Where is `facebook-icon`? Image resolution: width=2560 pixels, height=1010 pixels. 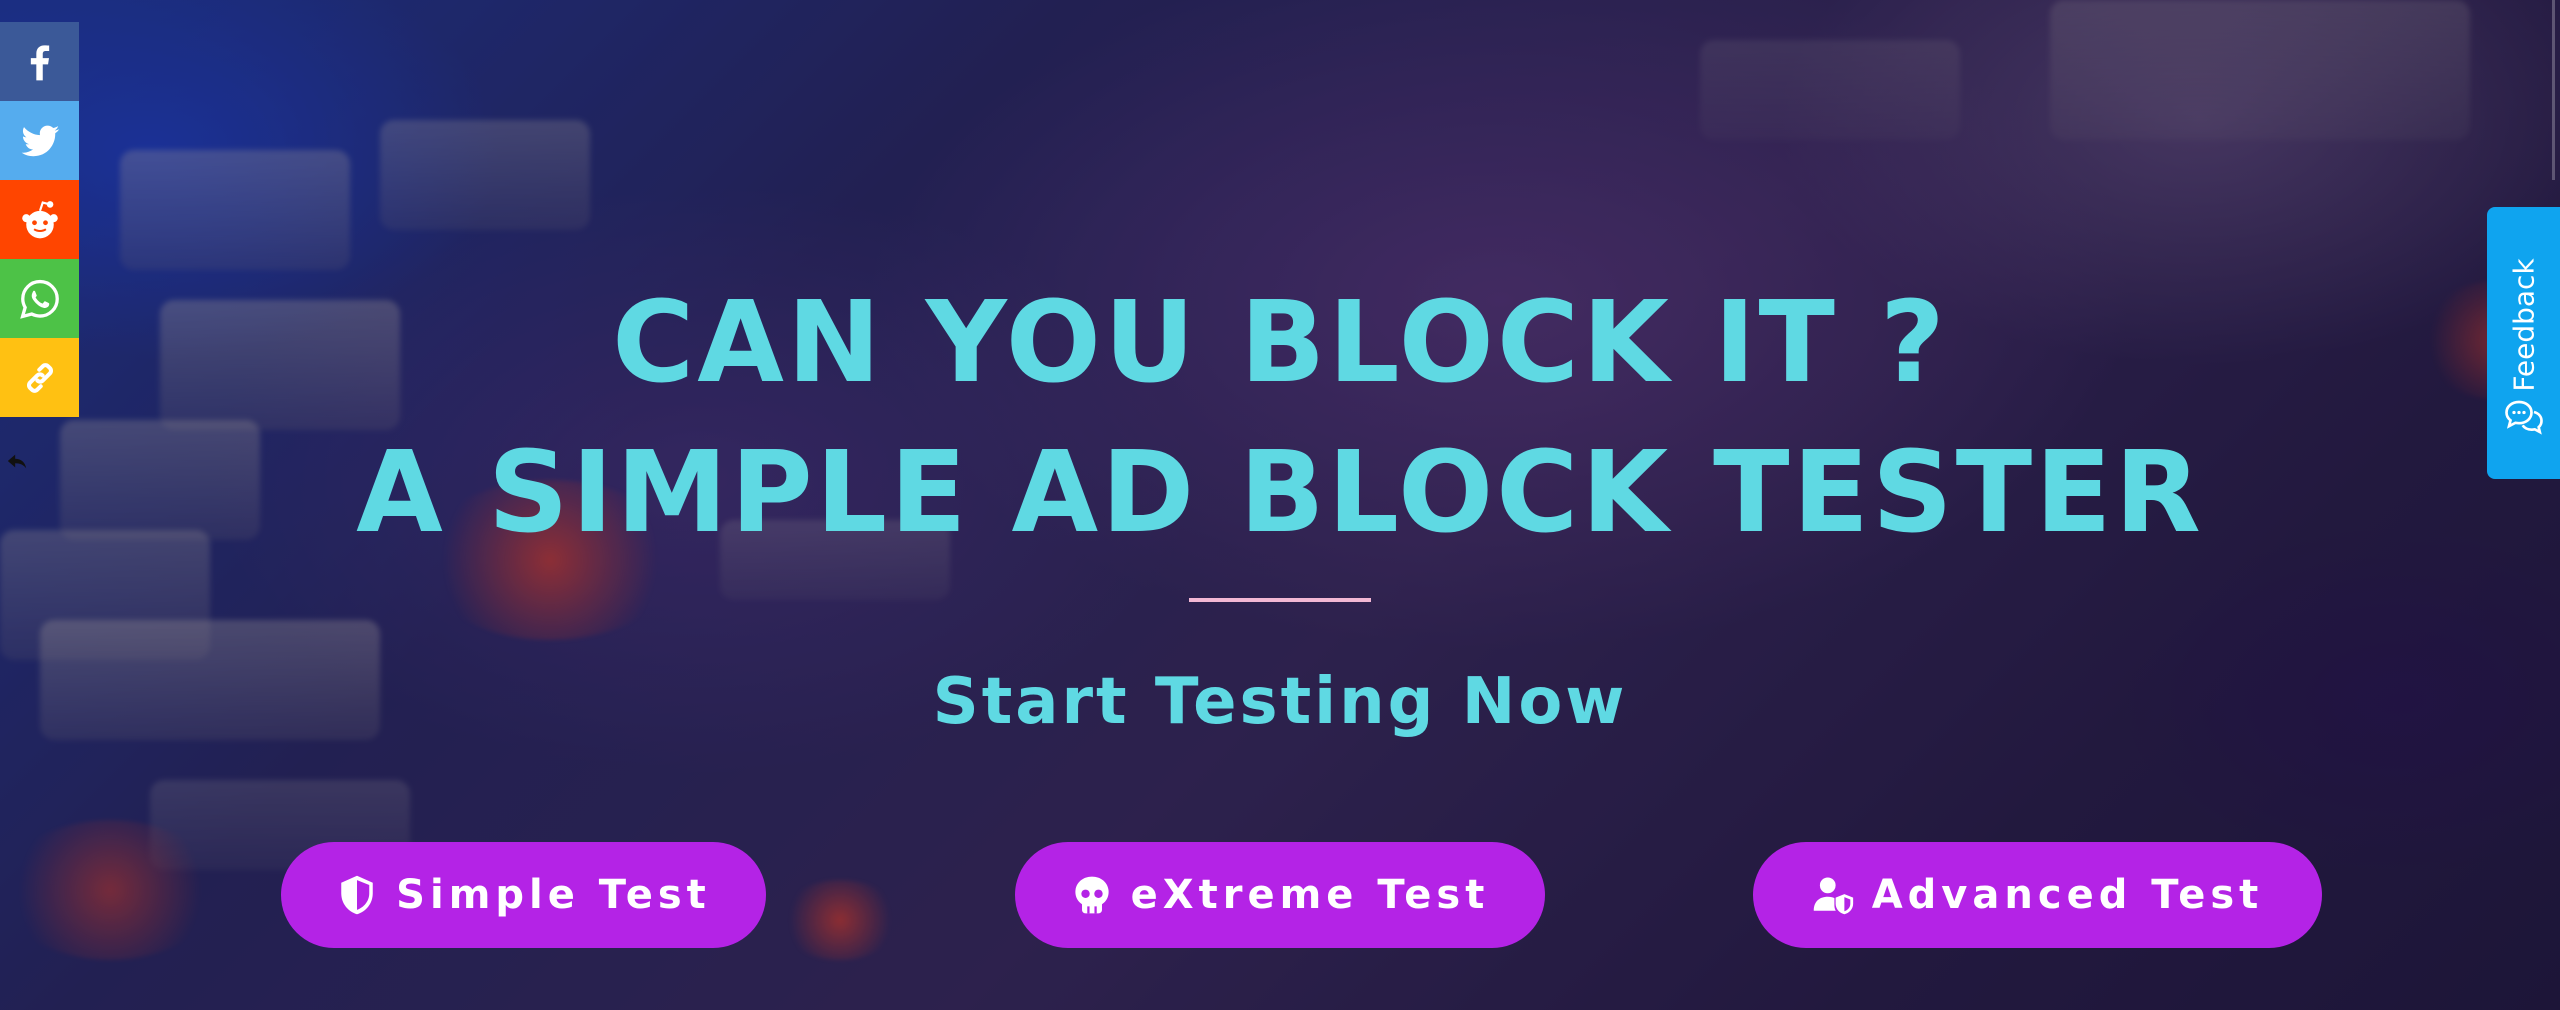 facebook-icon is located at coordinates (39, 62).